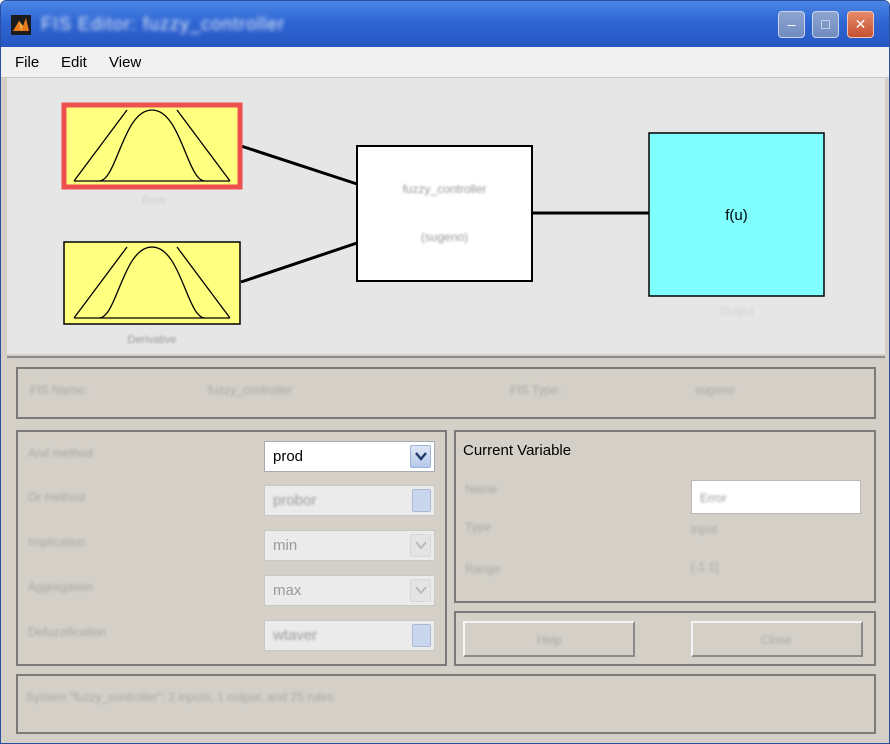 This screenshot has height=744, width=890. Describe the element at coordinates (483, 569) in the screenshot. I see `variable-range-label: Range` at that location.